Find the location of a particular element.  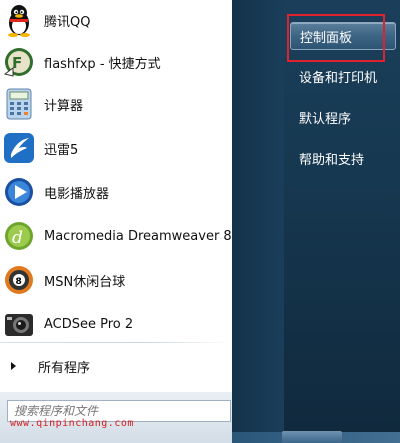

program-item-media-player: 电影播放器 is located at coordinates (116, 192).